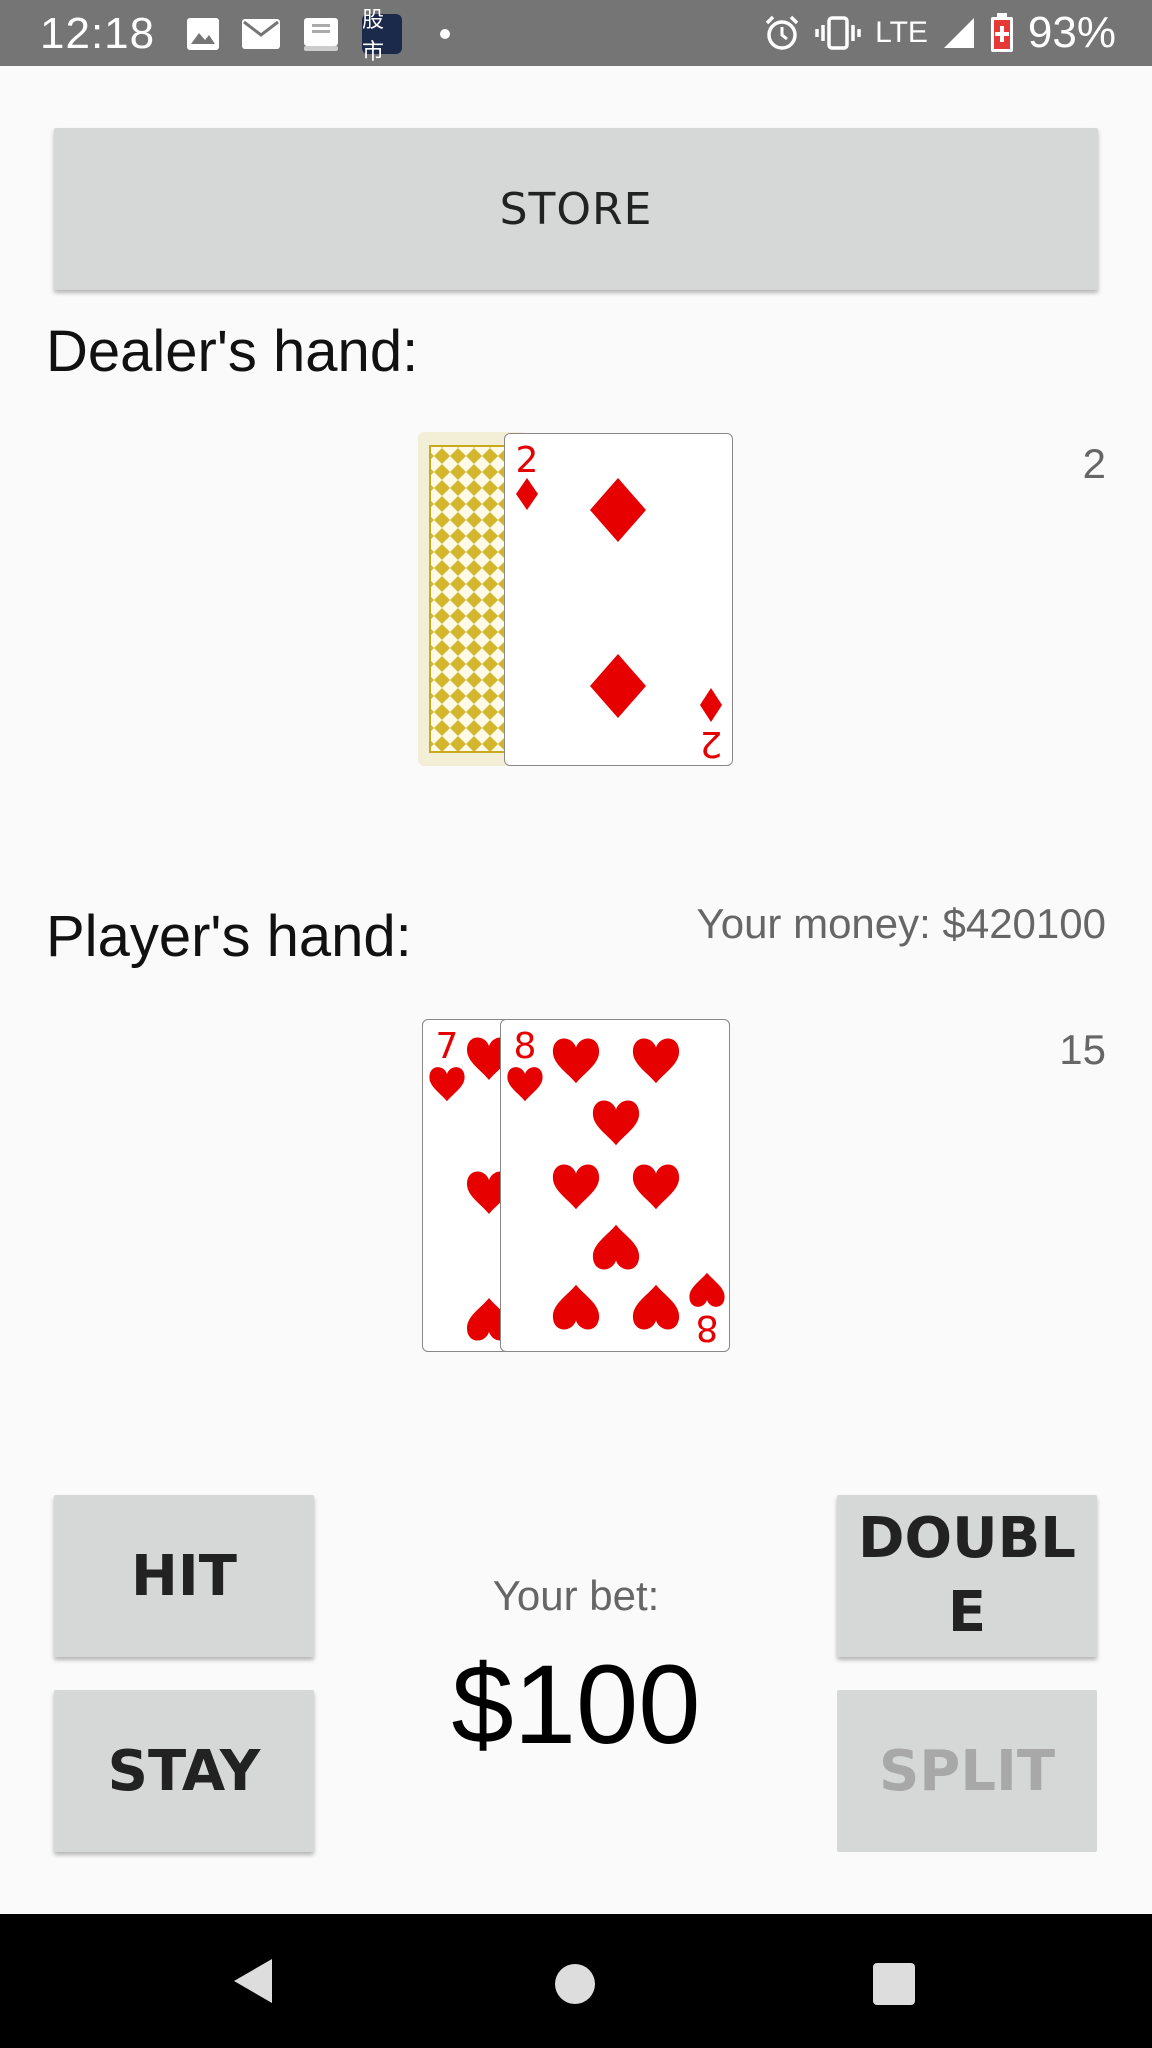 Image resolution: width=1152 pixels, height=2048 pixels. I want to click on player-card-8-hearts: 8 8, so click(615, 1185).